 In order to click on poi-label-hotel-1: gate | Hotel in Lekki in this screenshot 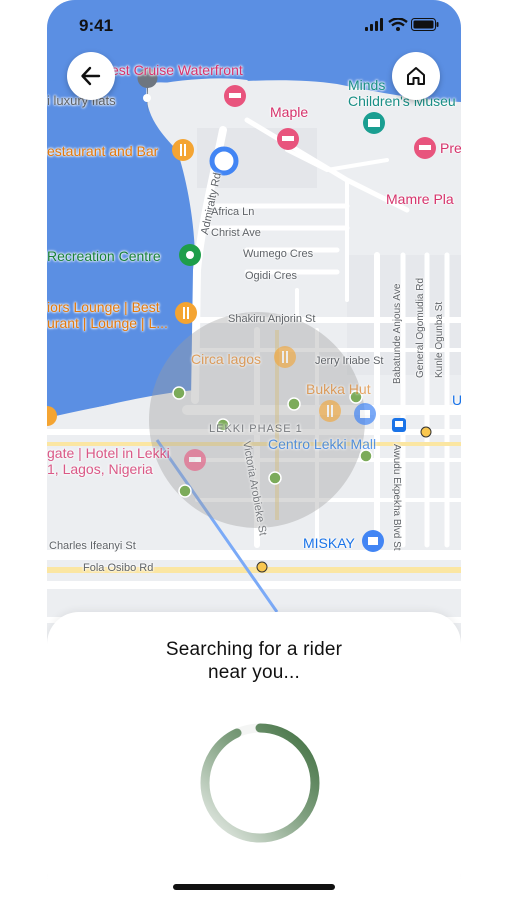, I will do `click(108, 453)`.